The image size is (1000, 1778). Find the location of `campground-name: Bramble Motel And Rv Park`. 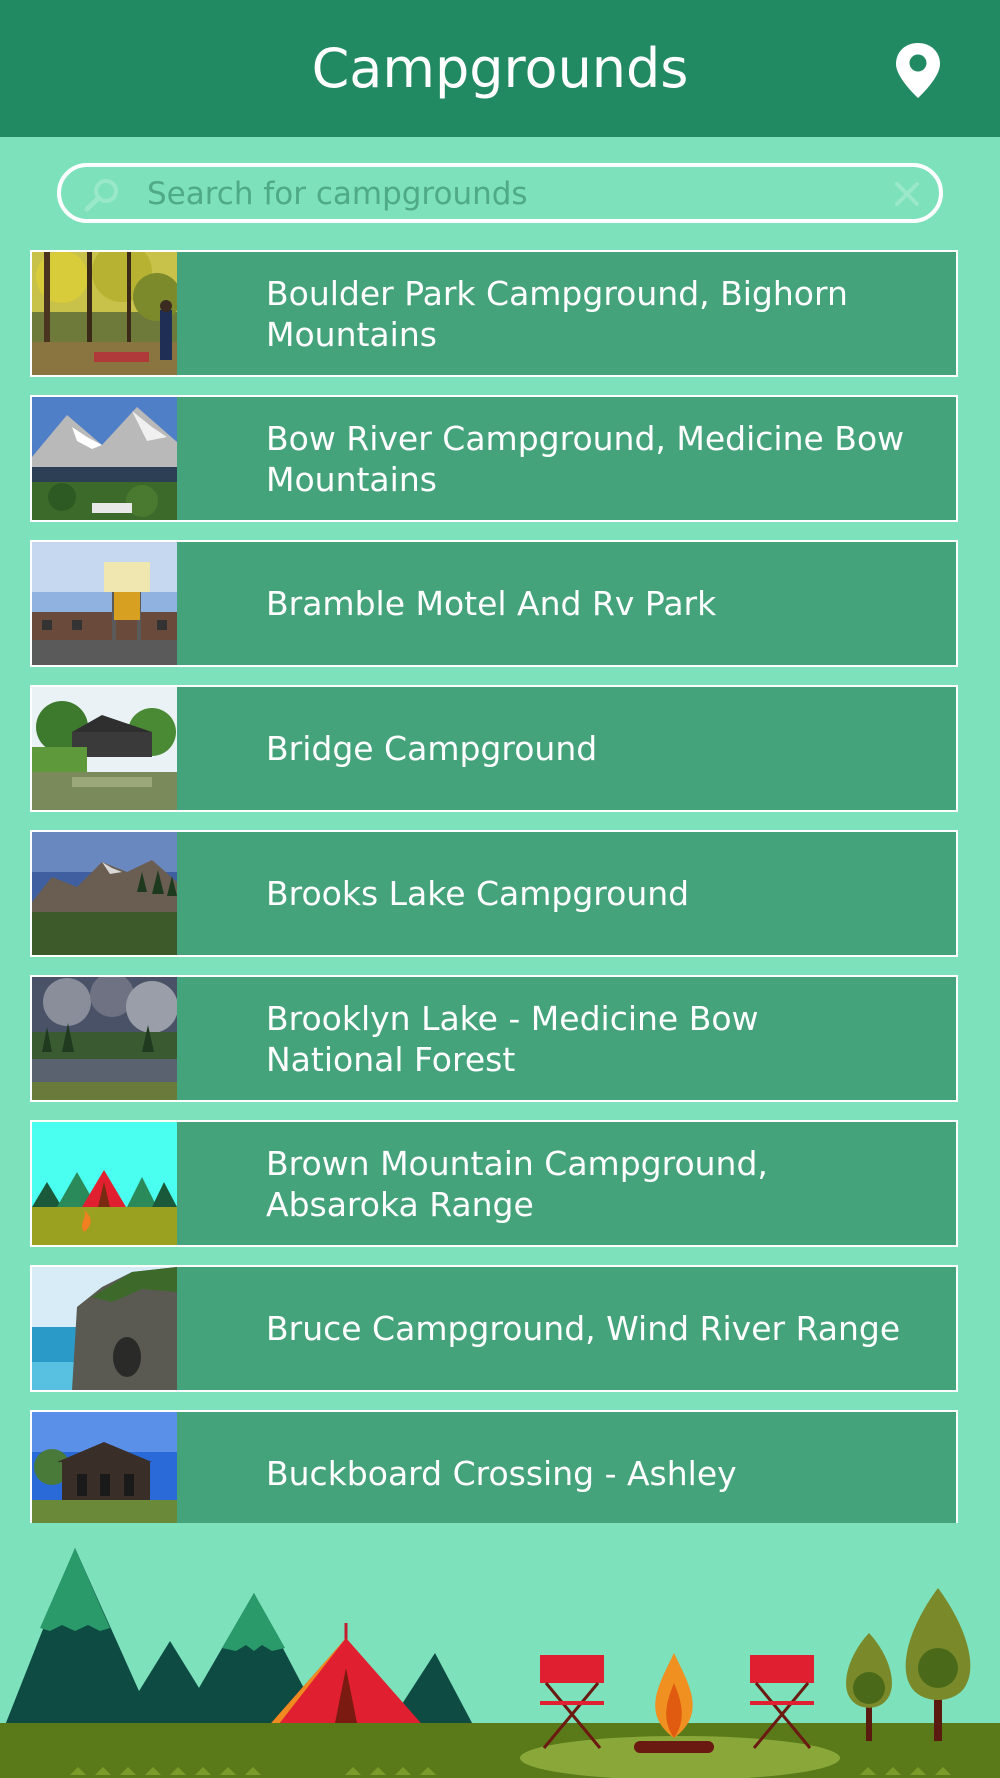

campground-name: Bramble Motel And Rv Park is located at coordinates (491, 603).